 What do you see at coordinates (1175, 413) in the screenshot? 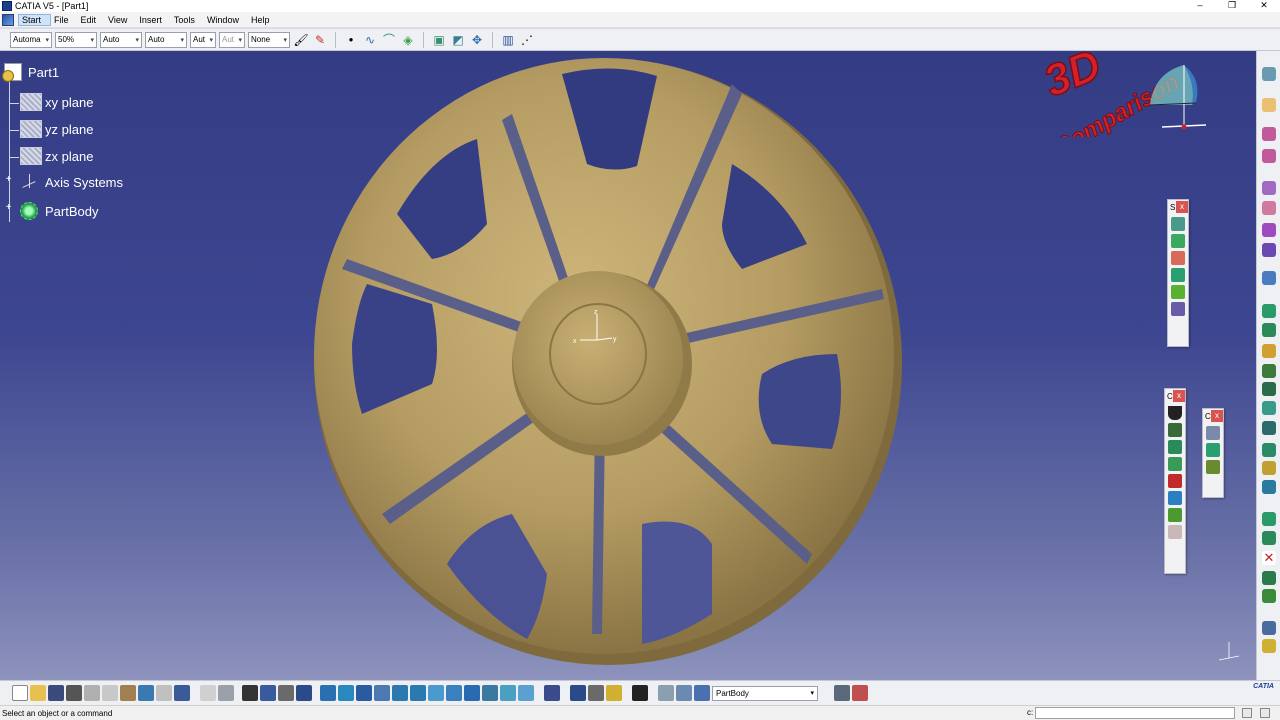
I see `magnet-icon` at bounding box center [1175, 413].